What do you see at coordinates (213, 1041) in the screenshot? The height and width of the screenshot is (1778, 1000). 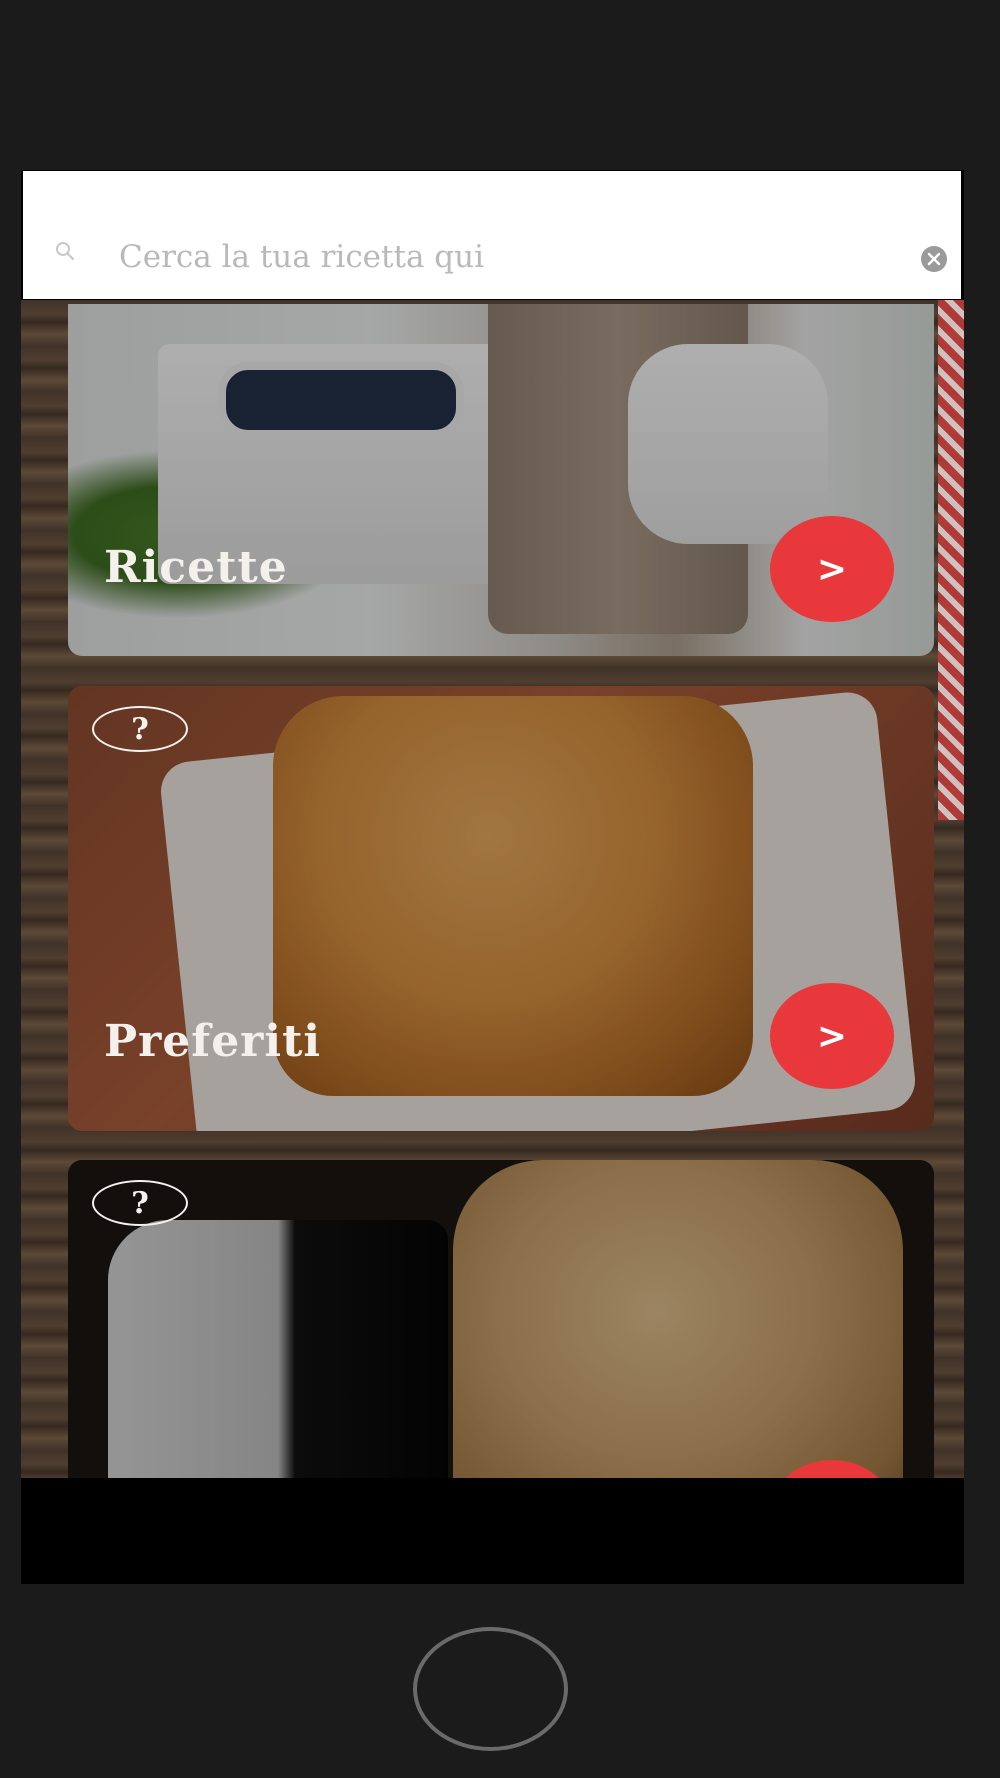 I see `favorites-card-title: Preferiti` at bounding box center [213, 1041].